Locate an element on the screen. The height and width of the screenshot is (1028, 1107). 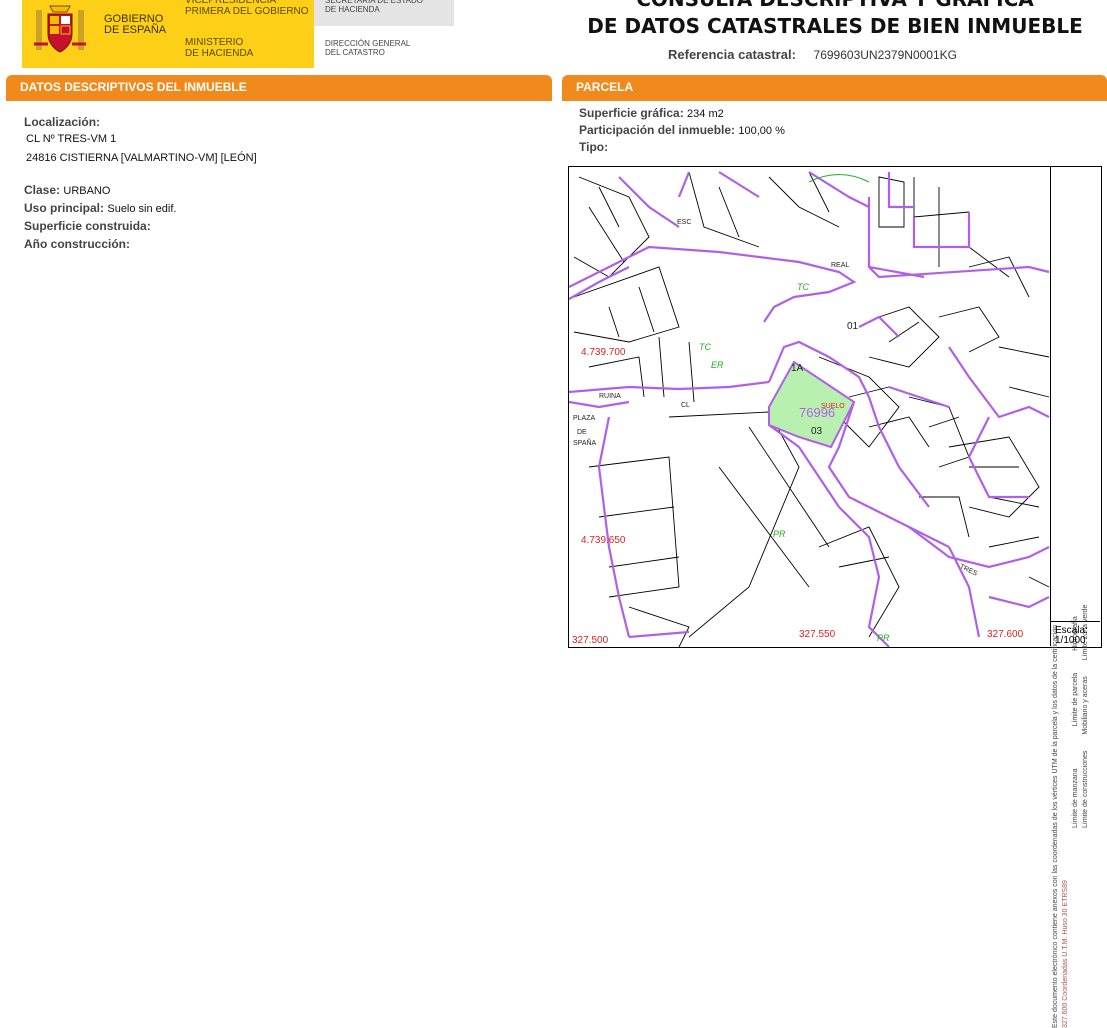
direccion-catastro-text: DIRECCIÓN GENERAL DEL CATASTRO is located at coordinates (368, 48).